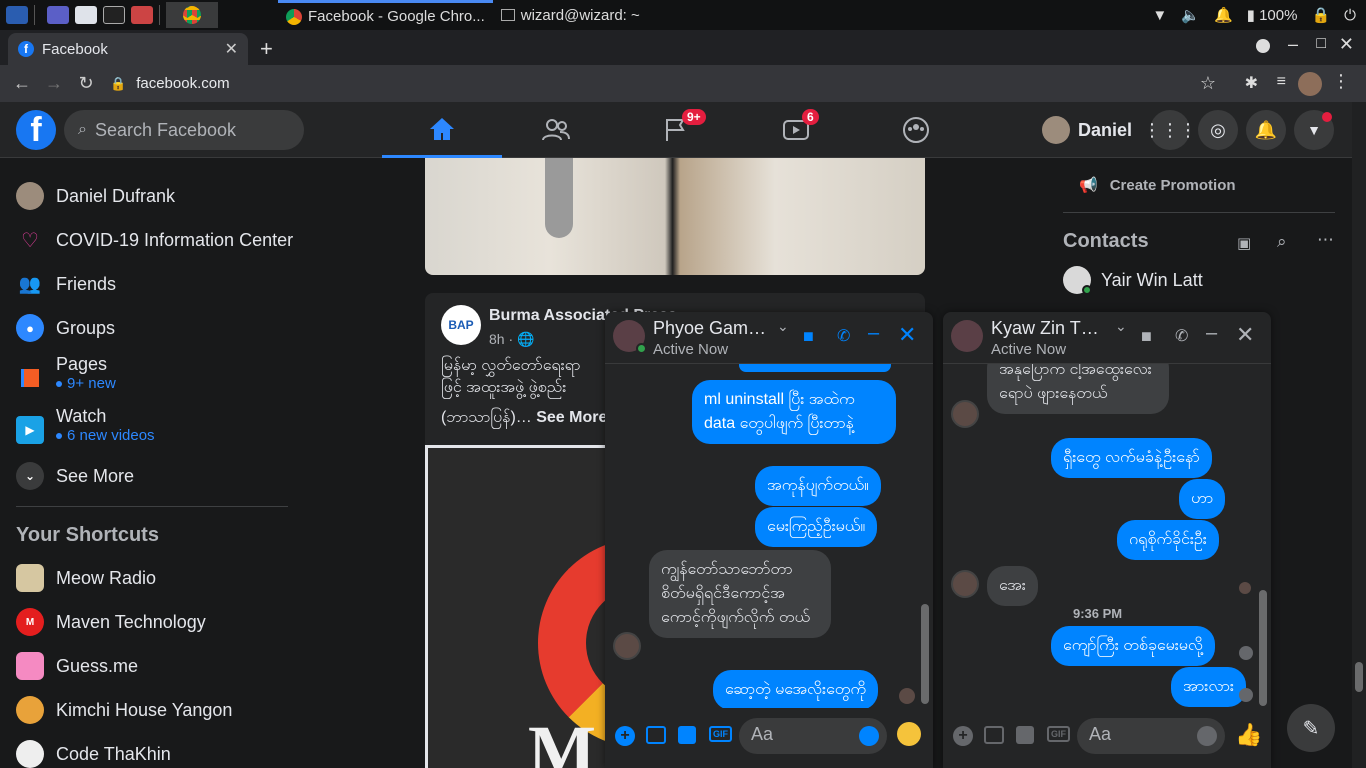 The height and width of the screenshot is (768, 1366). Describe the element at coordinates (815, 368) in the screenshot. I see `message-bubble` at that location.